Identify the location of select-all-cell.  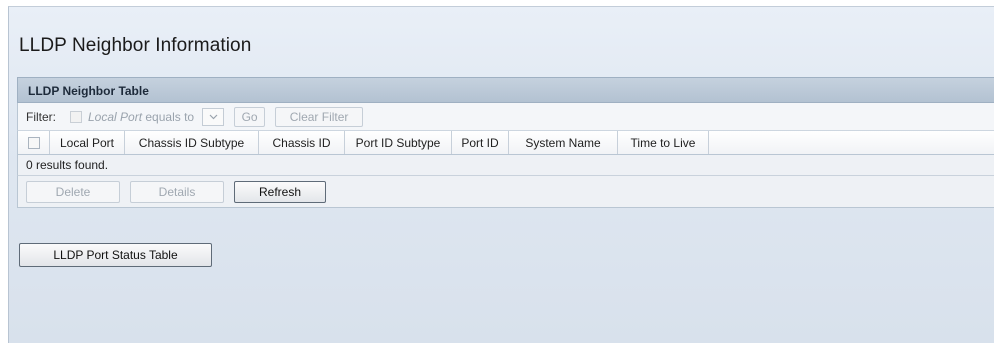
(34, 142).